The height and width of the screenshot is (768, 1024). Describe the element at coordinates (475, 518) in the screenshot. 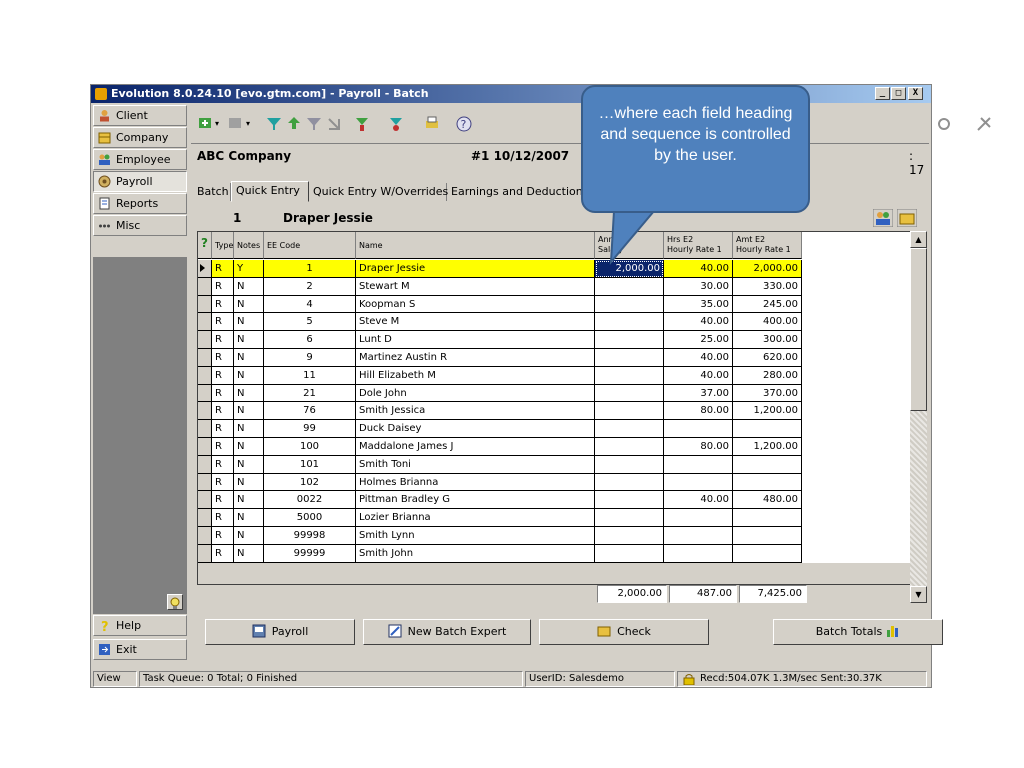

I see `cell-name: Lozier Brianna` at that location.